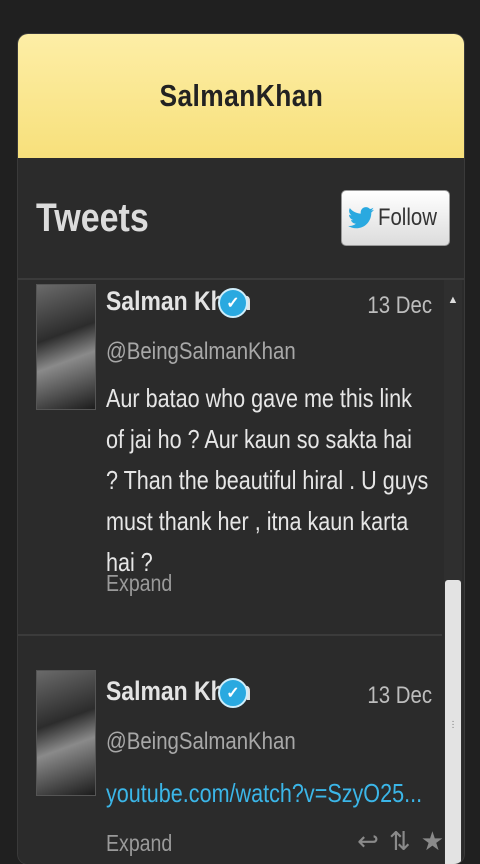 The width and height of the screenshot is (480, 864). Describe the element at coordinates (453, 300) in the screenshot. I see `scroll-up-arrow-icon: ▲` at that location.